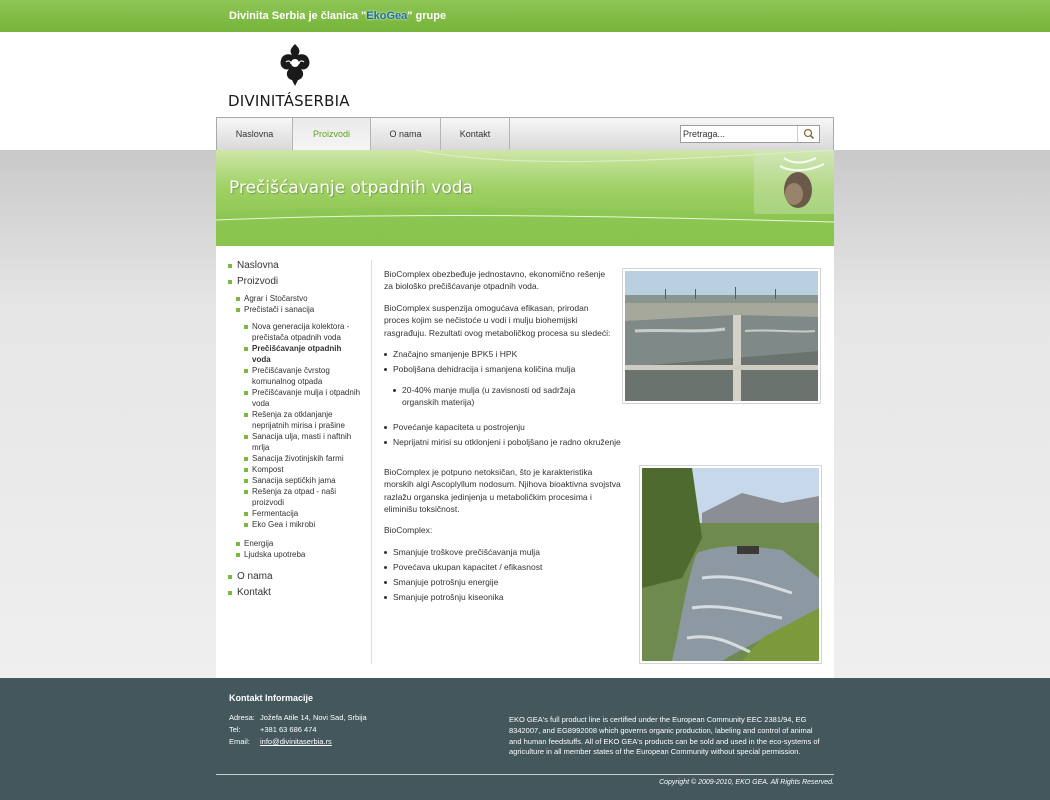  What do you see at coordinates (303, 525) in the screenshot?
I see `sidebar-item-mikrobi: Eko Gea i mikrobi` at bounding box center [303, 525].